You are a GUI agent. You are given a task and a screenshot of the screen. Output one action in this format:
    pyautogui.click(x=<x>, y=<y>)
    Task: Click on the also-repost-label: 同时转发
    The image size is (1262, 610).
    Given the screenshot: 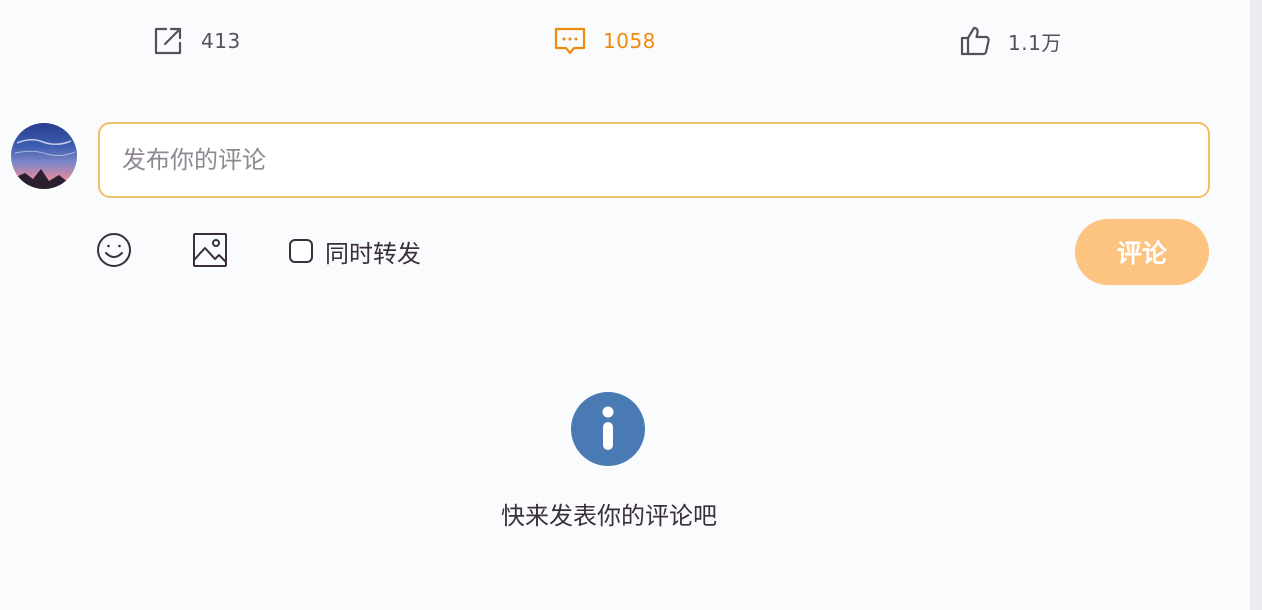 What is the action you would take?
    pyautogui.click(x=373, y=253)
    